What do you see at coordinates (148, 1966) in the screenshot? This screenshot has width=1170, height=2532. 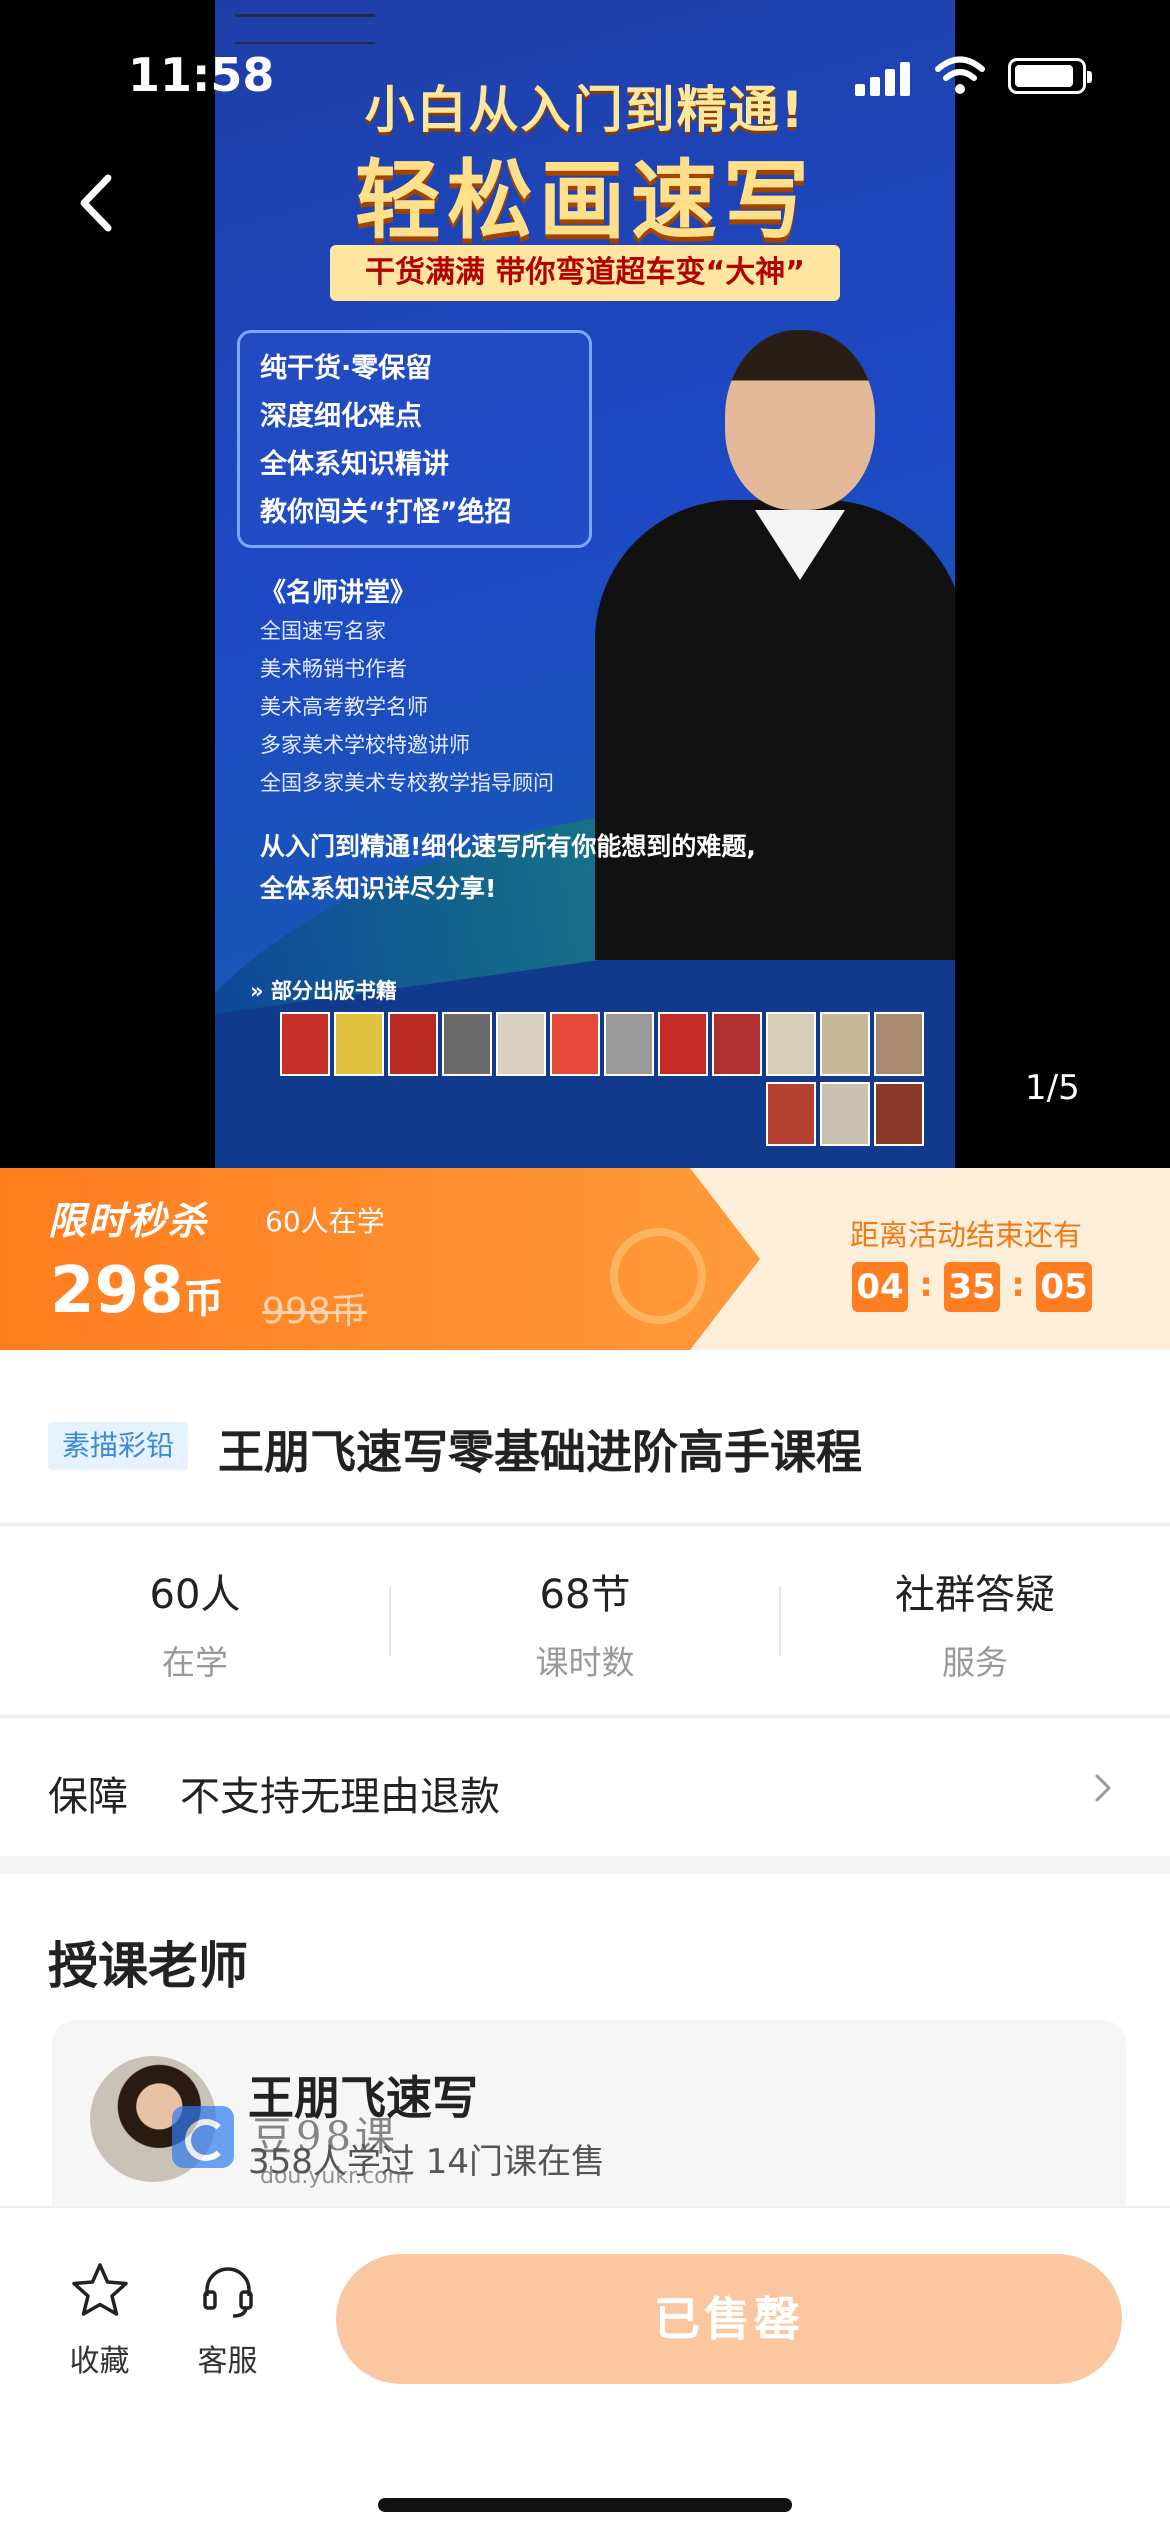 I see `teacher-section-title: 授课老师` at bounding box center [148, 1966].